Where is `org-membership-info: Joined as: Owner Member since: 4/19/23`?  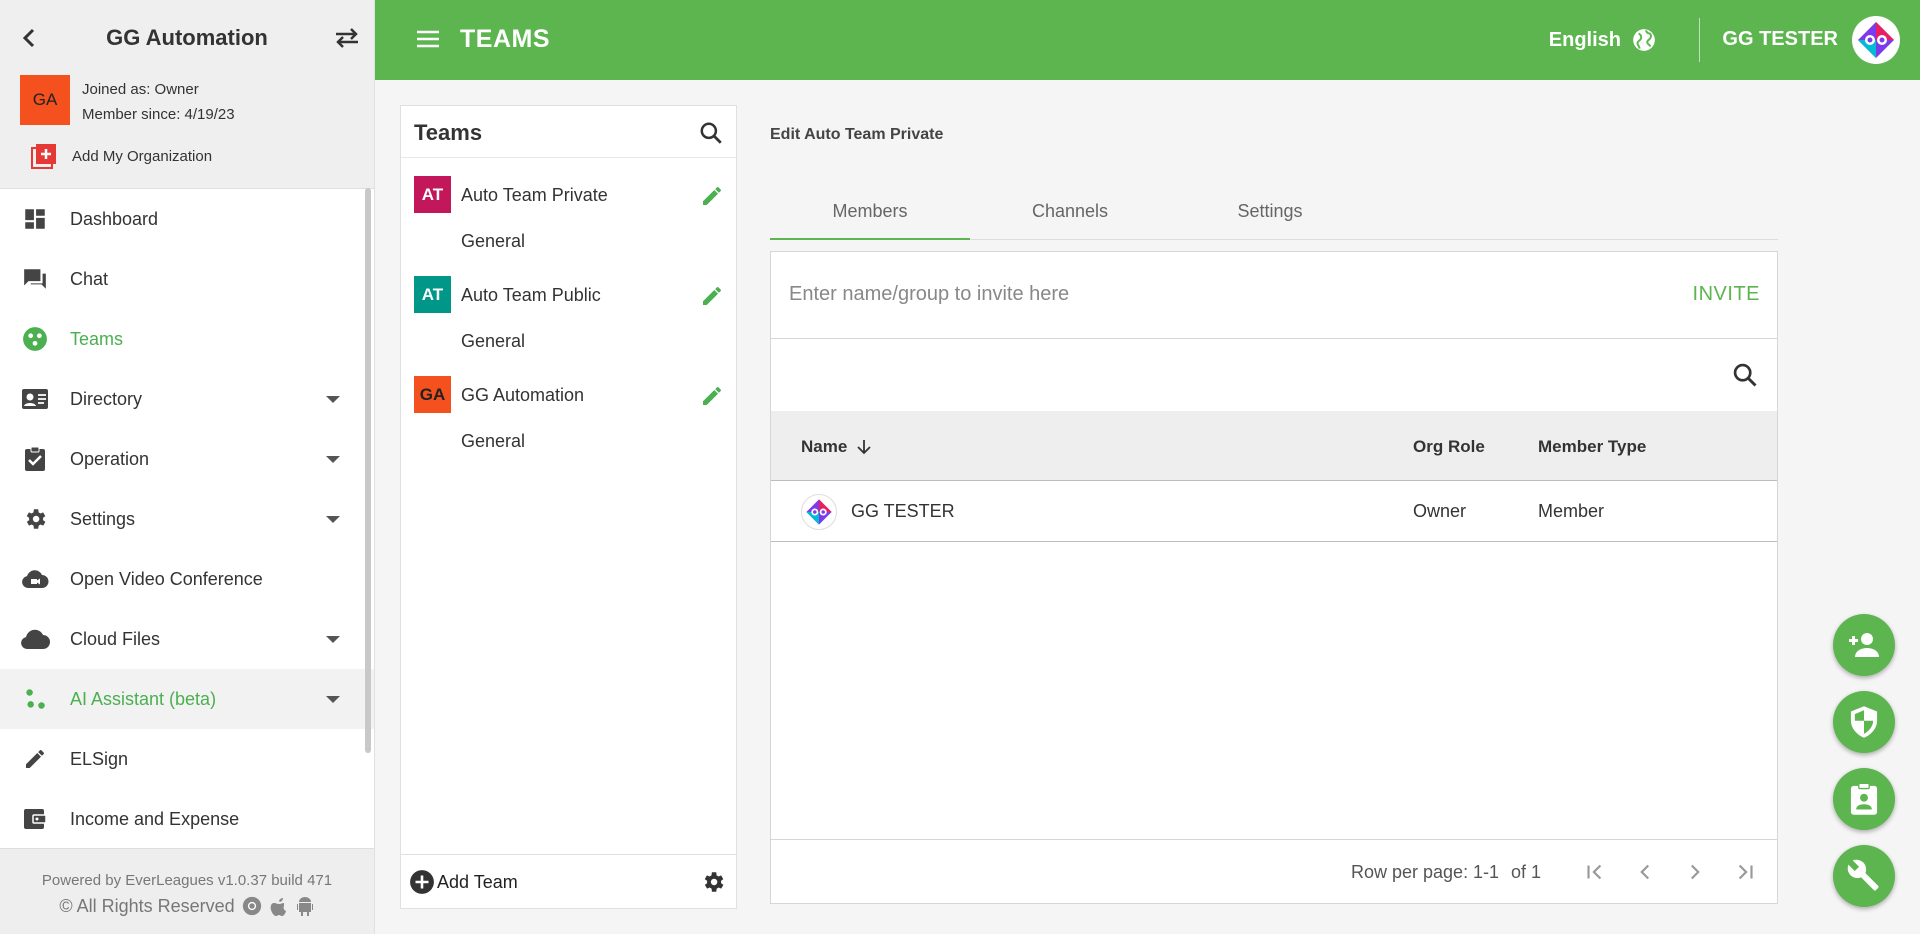
org-membership-info: Joined as: Owner Member since: 4/19/23 is located at coordinates (158, 102).